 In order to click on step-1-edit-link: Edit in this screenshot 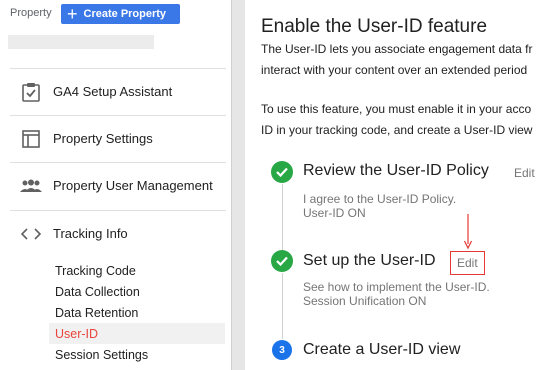, I will do `click(524, 173)`.